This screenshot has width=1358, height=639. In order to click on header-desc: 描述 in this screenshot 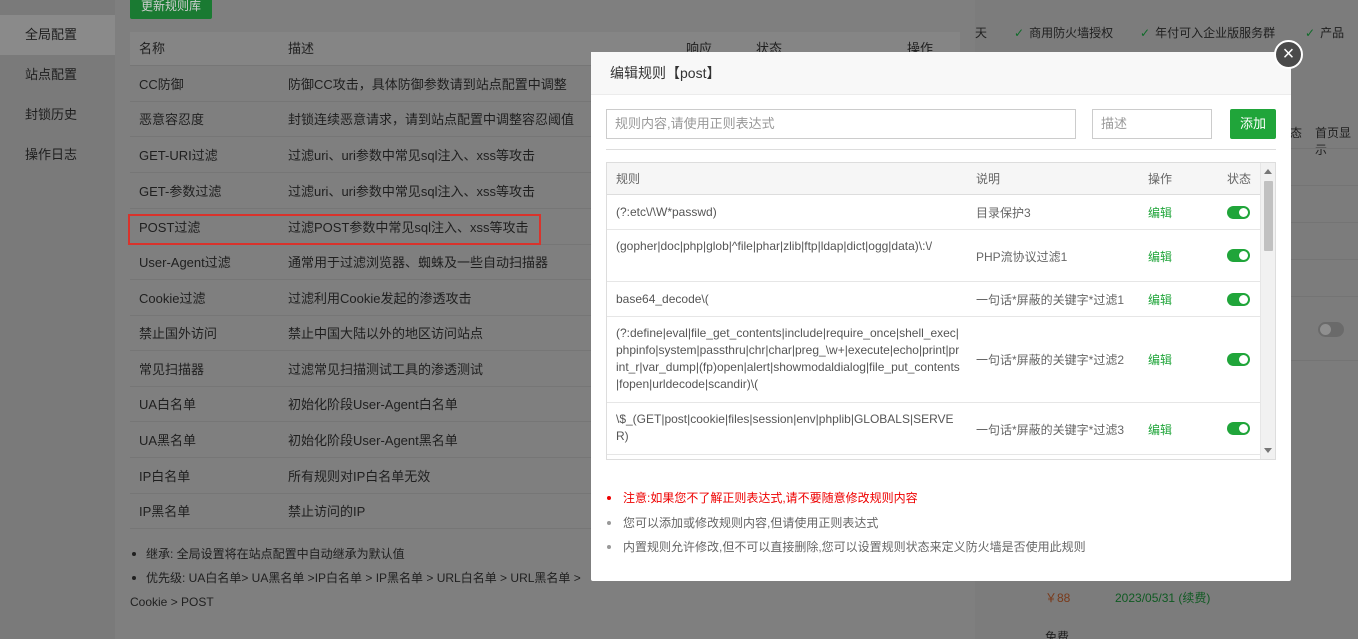, I will do `click(301, 48)`.